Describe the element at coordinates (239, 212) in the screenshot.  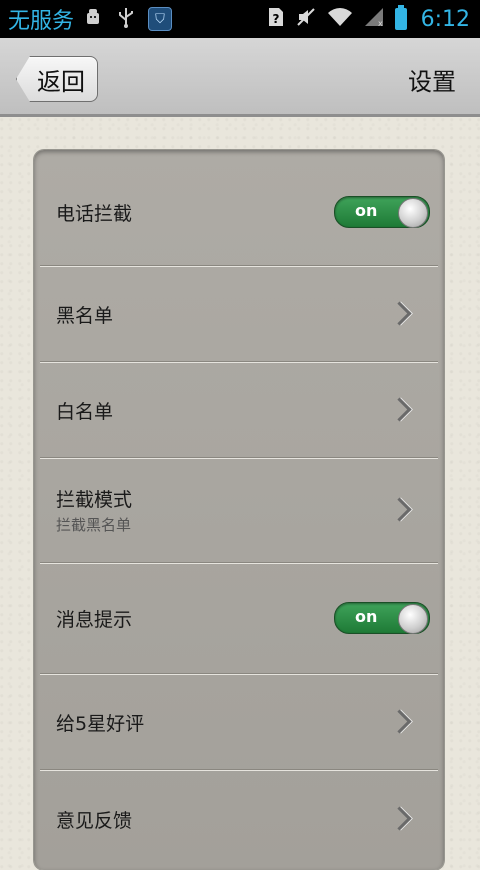
I see `call-block-row: 电话拦截 on` at that location.